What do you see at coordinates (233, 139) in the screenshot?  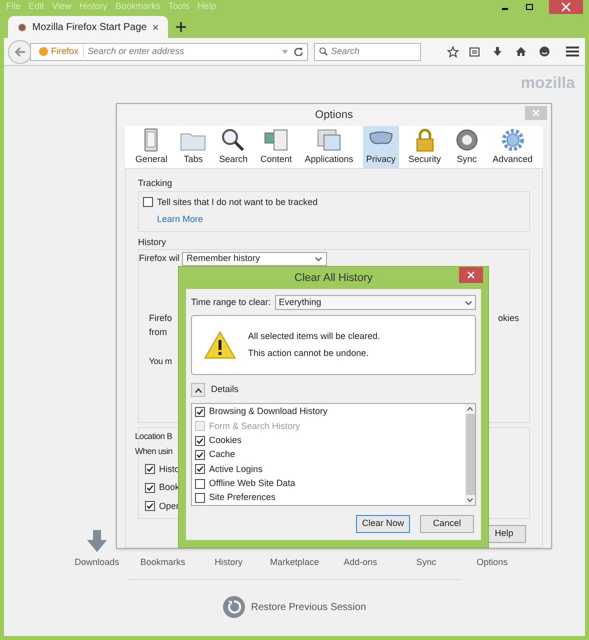 I see `magnifier-icon` at bounding box center [233, 139].